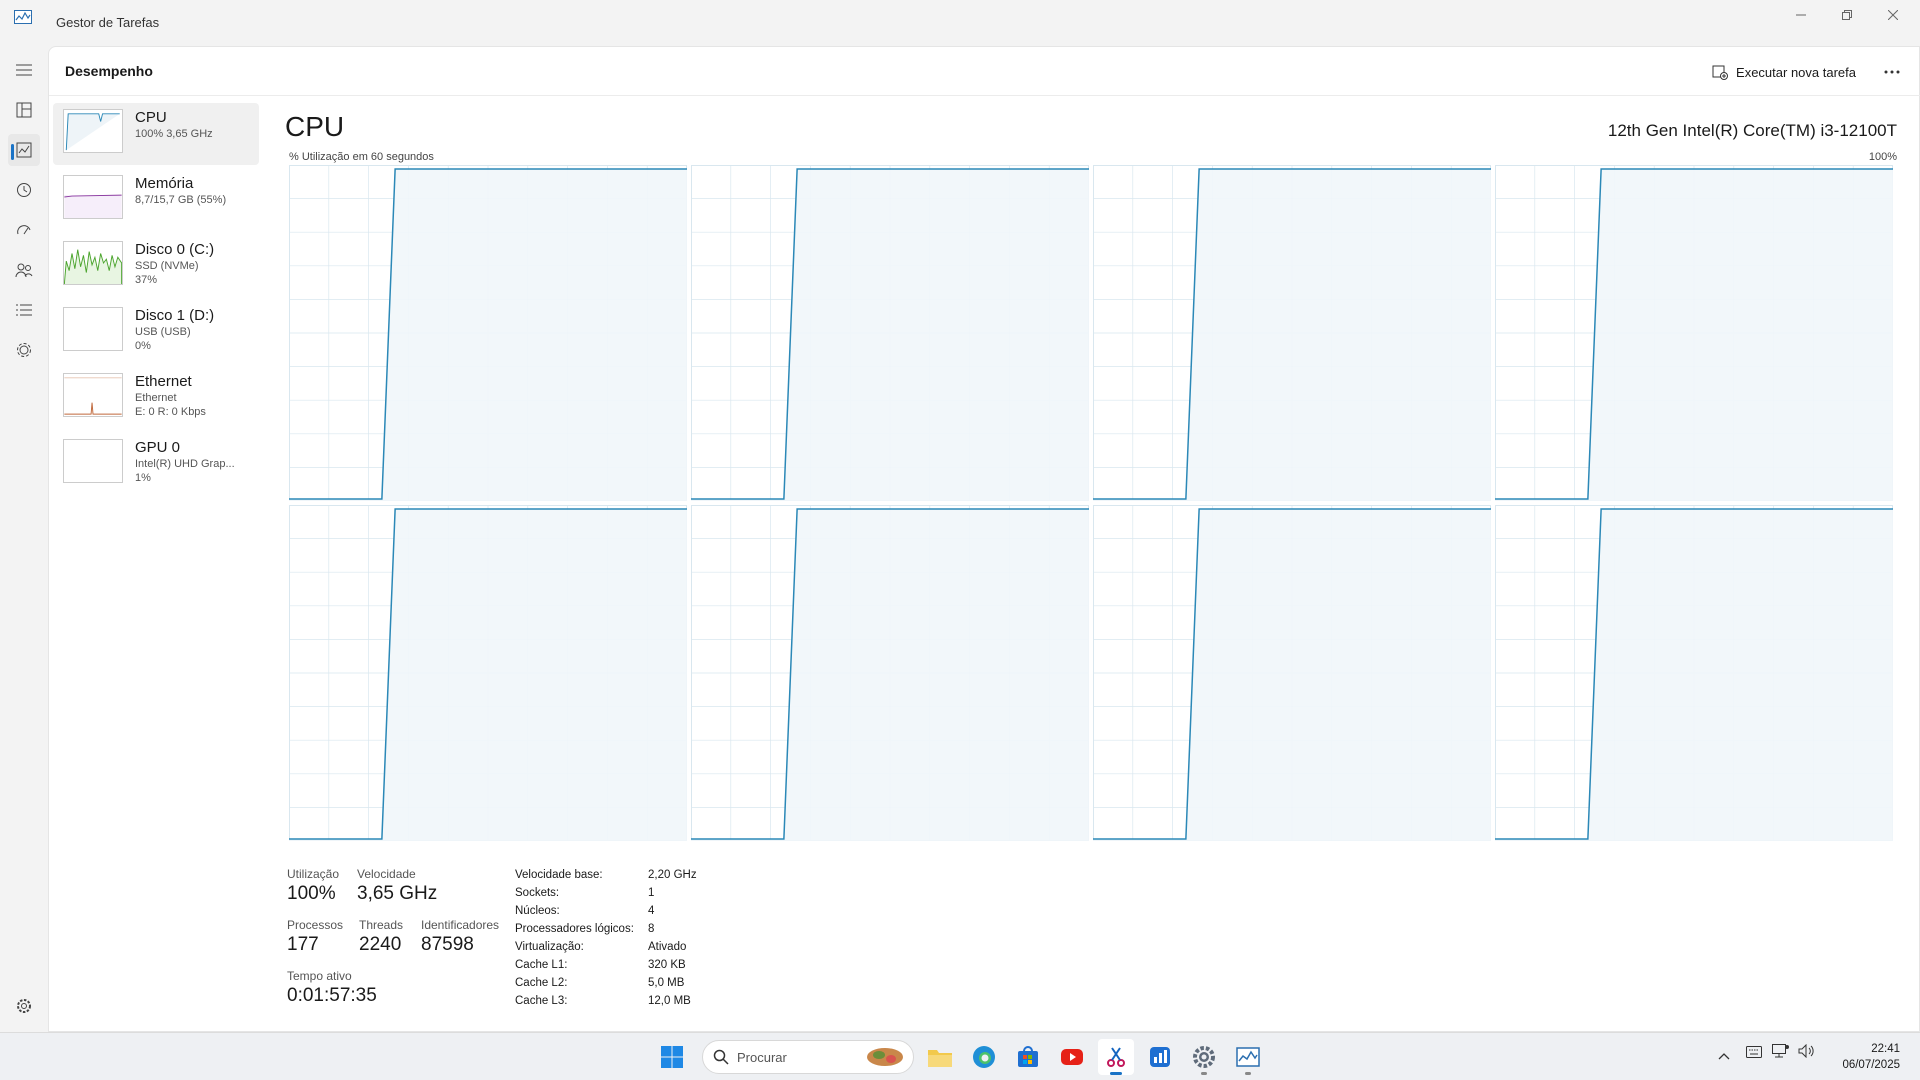 This screenshot has width=1920, height=1080. Describe the element at coordinates (541, 1001) in the screenshot. I see `detail-key: Cache L3:` at that location.